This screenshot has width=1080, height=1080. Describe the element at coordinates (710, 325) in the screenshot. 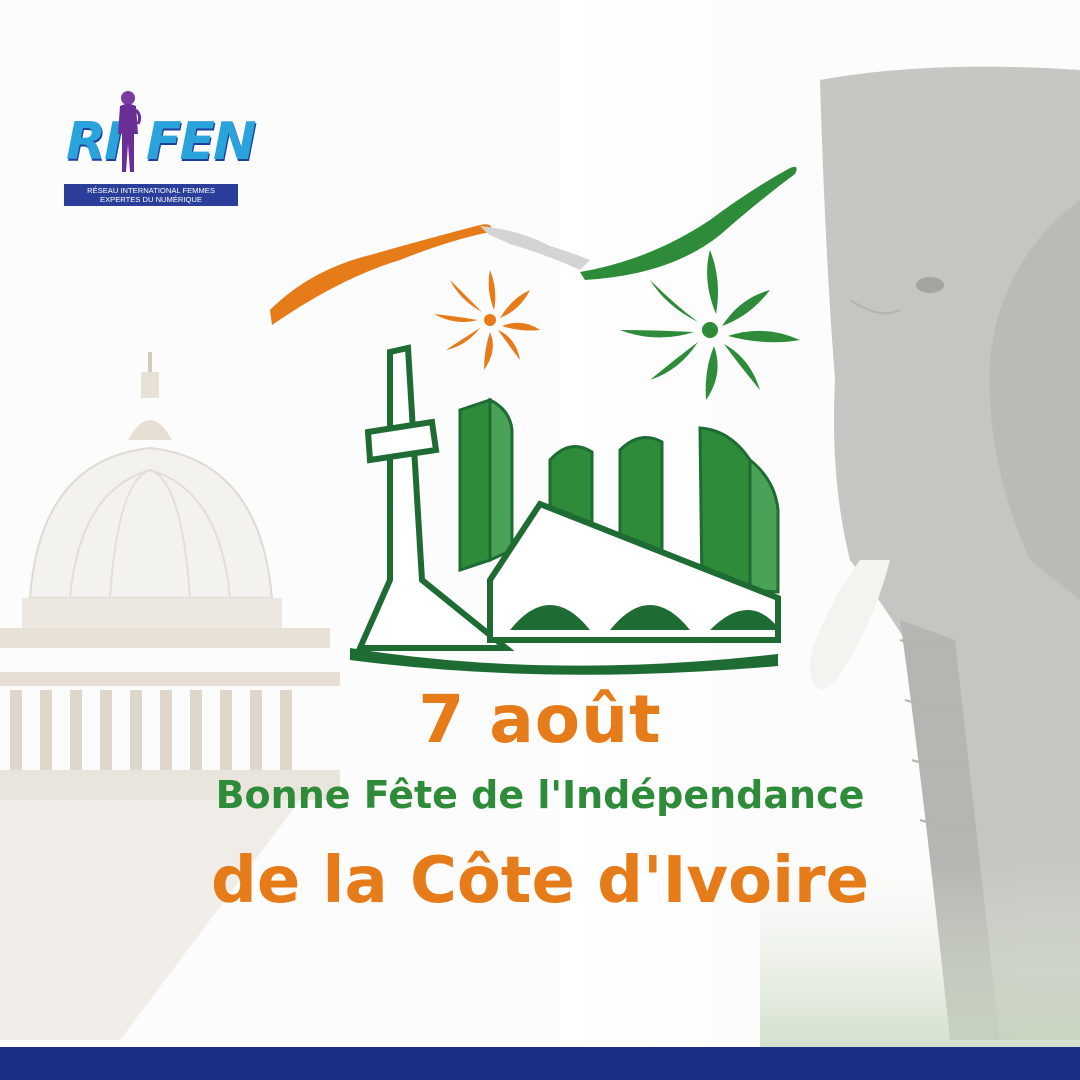

I see `firework-icon-green` at that location.